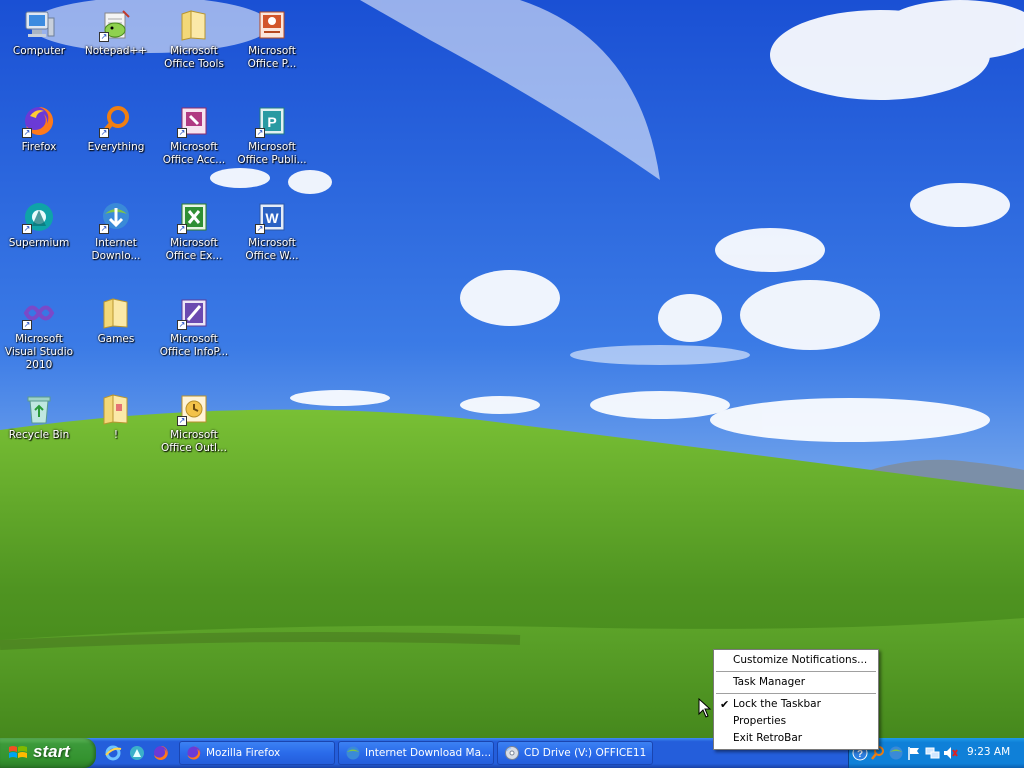  What do you see at coordinates (116, 435) in the screenshot?
I see `desktop-icon-label: !` at bounding box center [116, 435].